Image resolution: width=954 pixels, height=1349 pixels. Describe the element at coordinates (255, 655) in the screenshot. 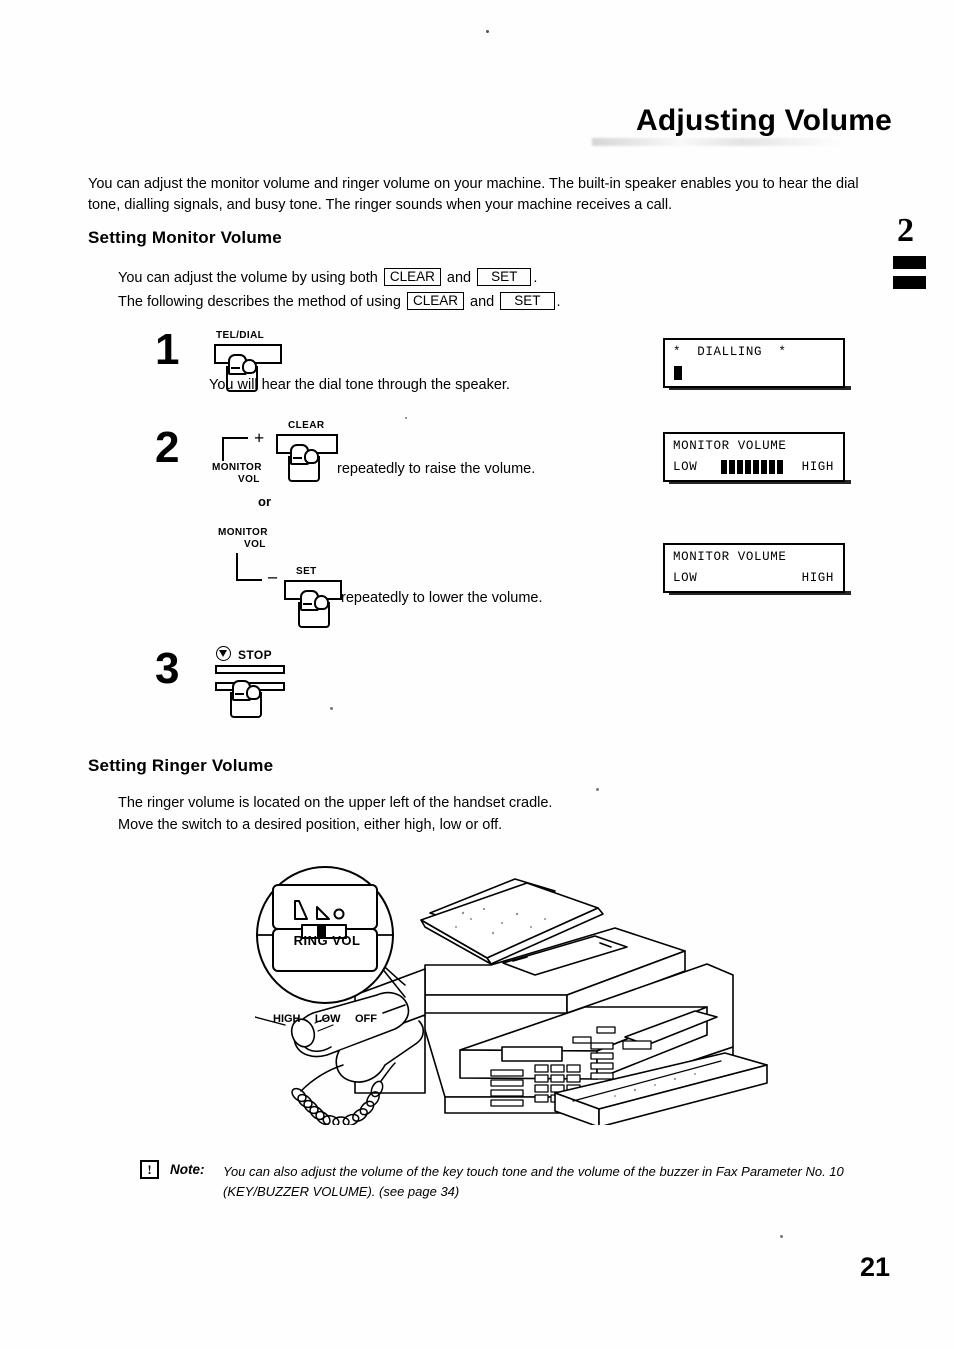

I see `button-label-stop: STOP` at that location.